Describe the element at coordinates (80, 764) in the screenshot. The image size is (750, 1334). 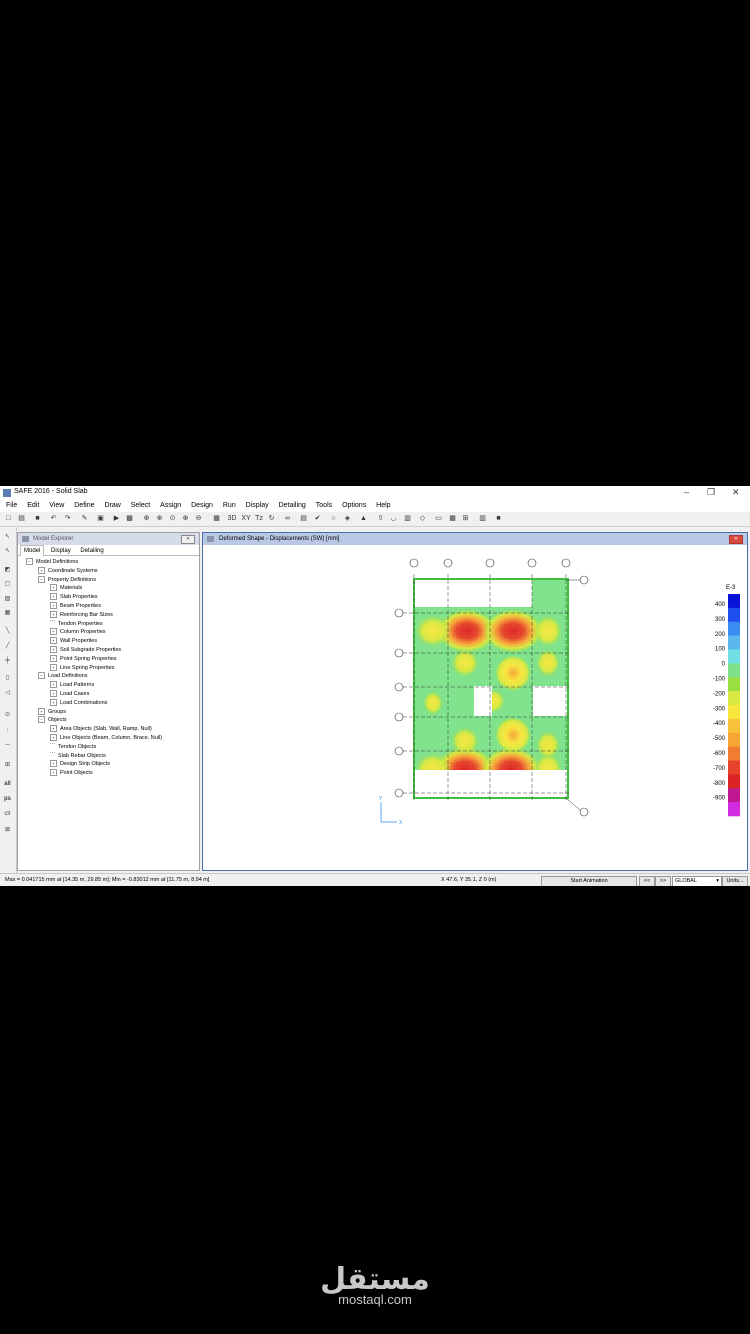
I see `tree-node: + Design Strip Objects` at that location.